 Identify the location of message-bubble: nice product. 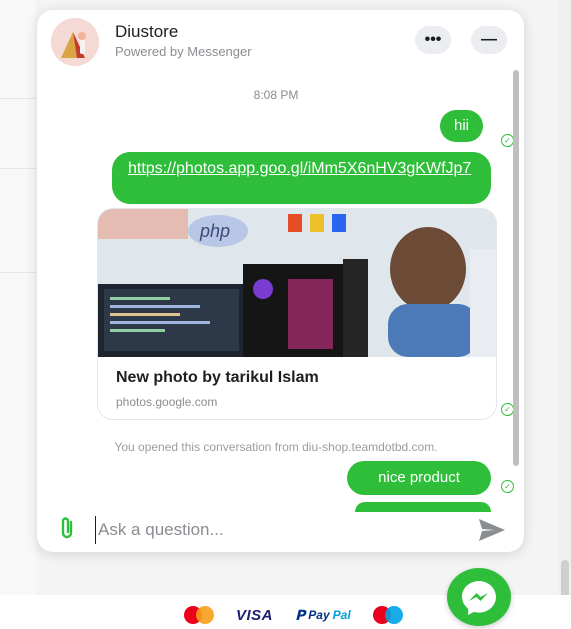
(419, 478).